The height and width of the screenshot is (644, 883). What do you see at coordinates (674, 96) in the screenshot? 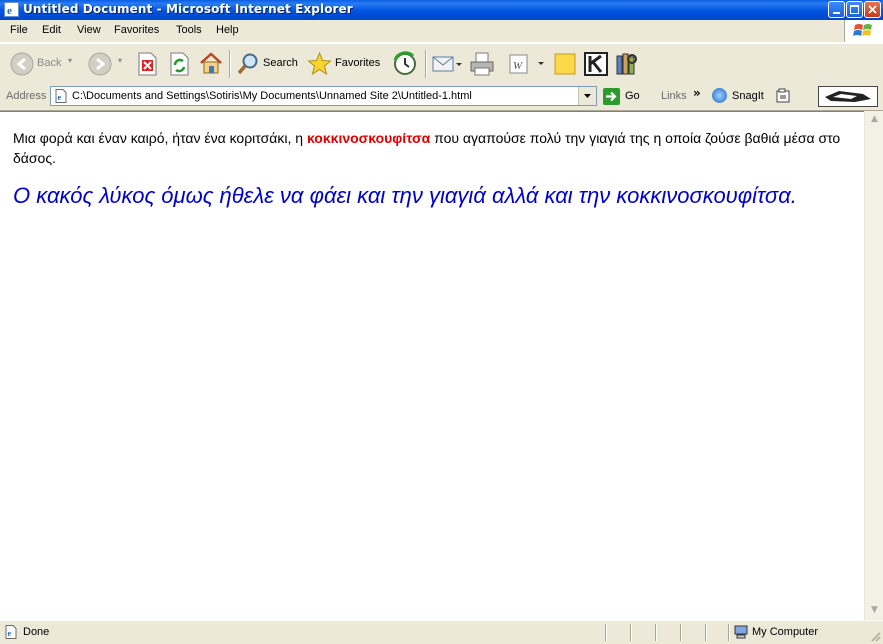
I see `links-label: Links` at bounding box center [674, 96].